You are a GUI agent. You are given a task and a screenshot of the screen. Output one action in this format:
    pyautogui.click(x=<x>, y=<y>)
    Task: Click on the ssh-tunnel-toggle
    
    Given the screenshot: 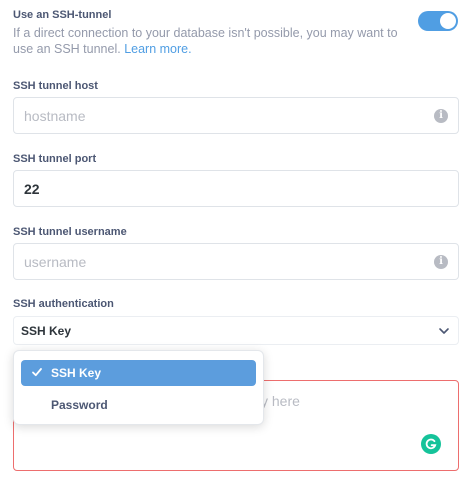 What is the action you would take?
    pyautogui.click(x=438, y=21)
    